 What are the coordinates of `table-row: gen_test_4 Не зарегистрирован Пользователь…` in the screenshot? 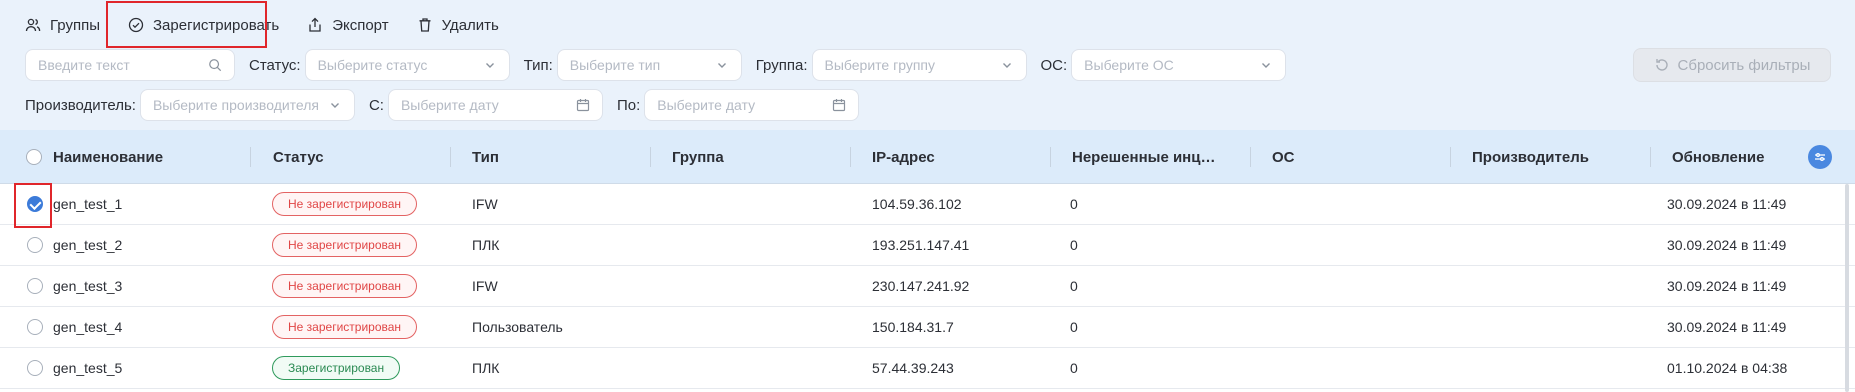 It's located at (927, 327).